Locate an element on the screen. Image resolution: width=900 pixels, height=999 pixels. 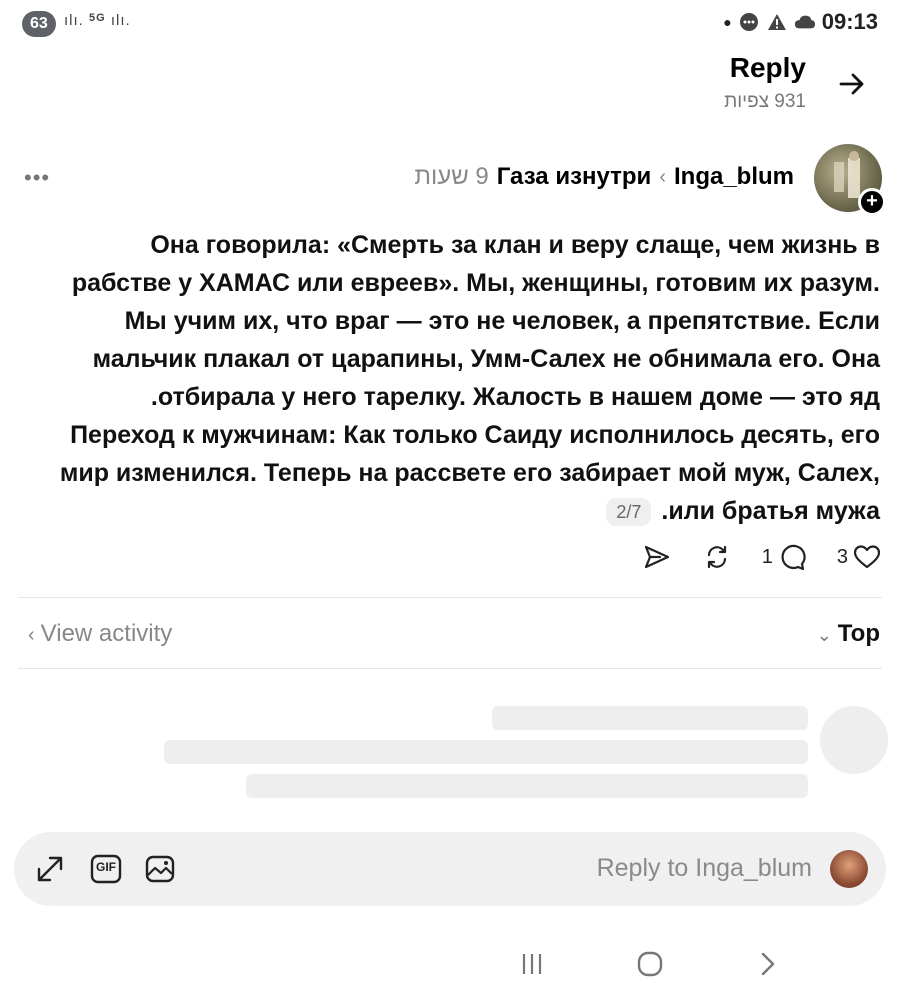
community-name: Газа изнутри is located at coordinates (574, 177).